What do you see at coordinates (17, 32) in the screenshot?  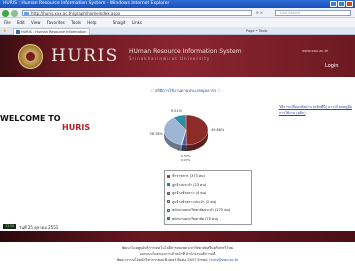 I see `tab-page-icon` at bounding box center [17, 32].